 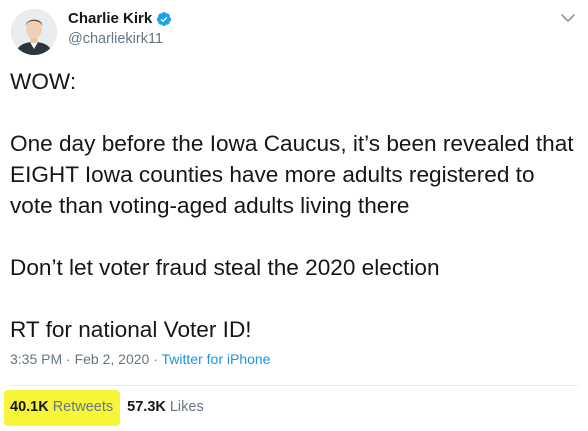 What do you see at coordinates (112, 359) in the screenshot?
I see `tweet-date: Feb 2, 2020` at bounding box center [112, 359].